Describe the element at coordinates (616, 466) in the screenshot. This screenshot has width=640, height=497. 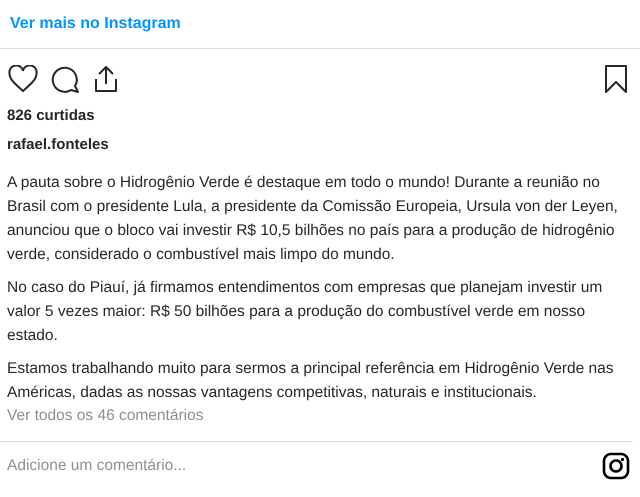
I see `instagram-icon` at that location.